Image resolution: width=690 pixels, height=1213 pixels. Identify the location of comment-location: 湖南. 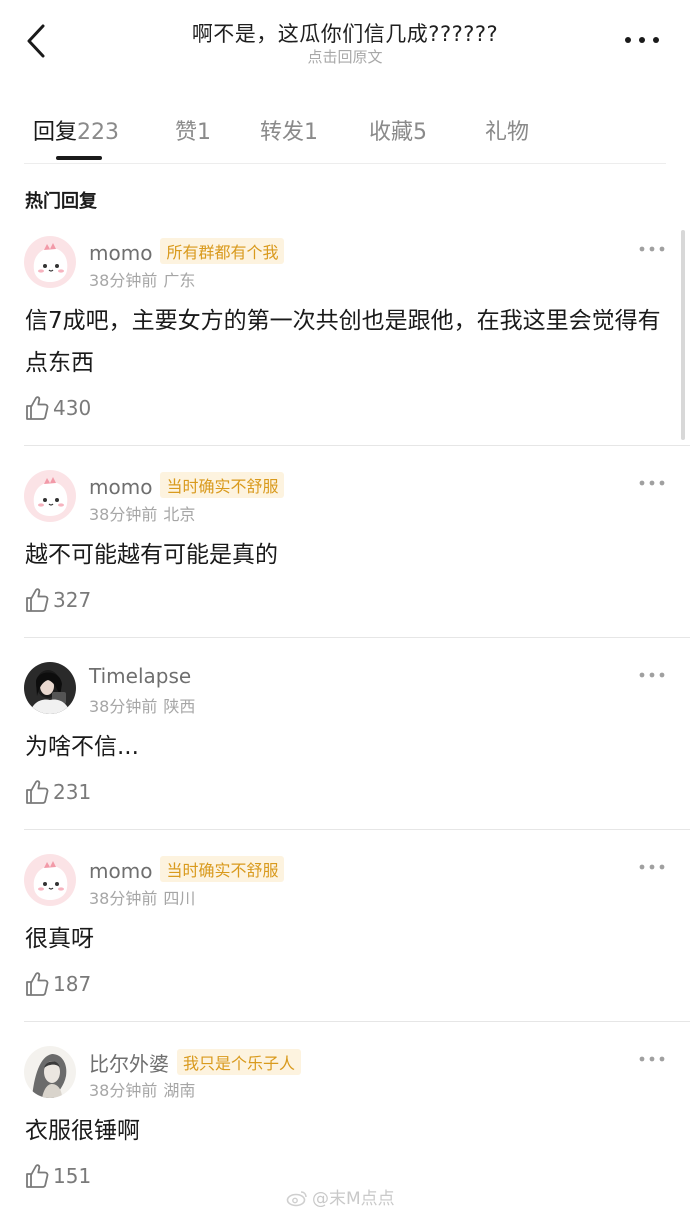
(179, 1090).